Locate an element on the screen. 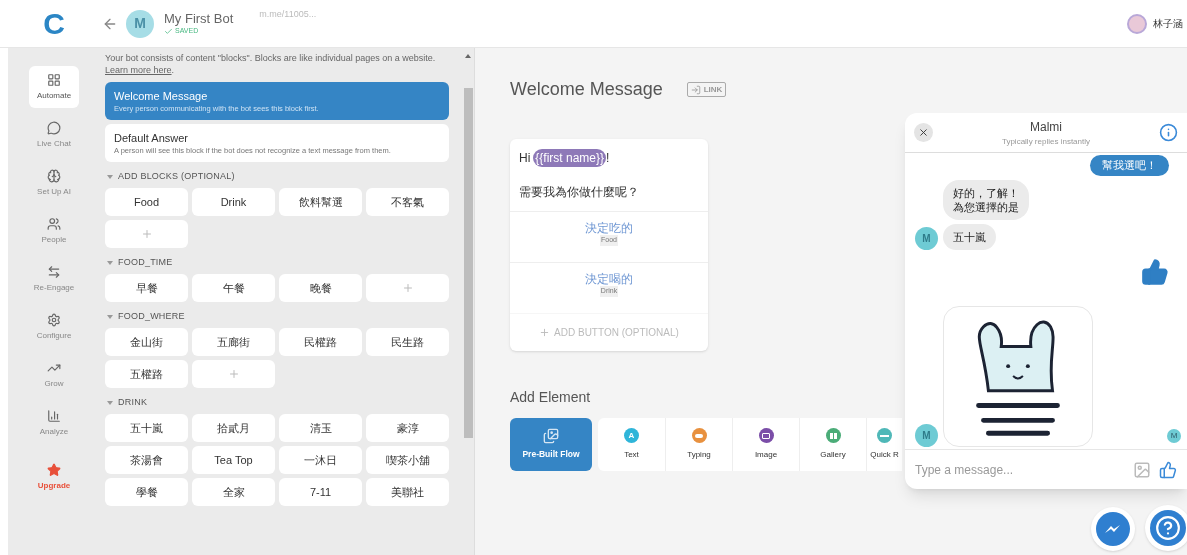 The width and height of the screenshot is (1187, 555). brain-icon is located at coordinates (54, 175).